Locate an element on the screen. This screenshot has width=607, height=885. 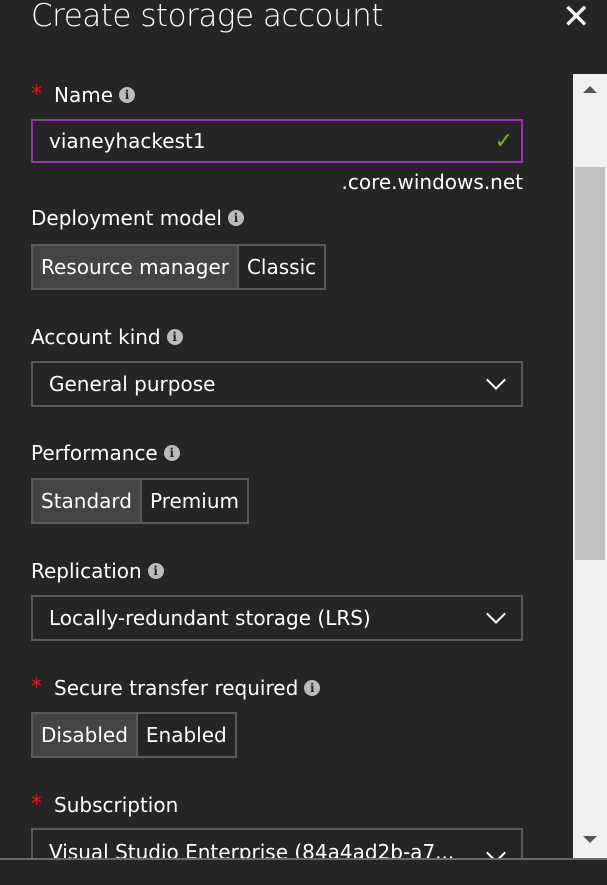
name-input: vianeyhackest1 ✓ is located at coordinates (277, 141).